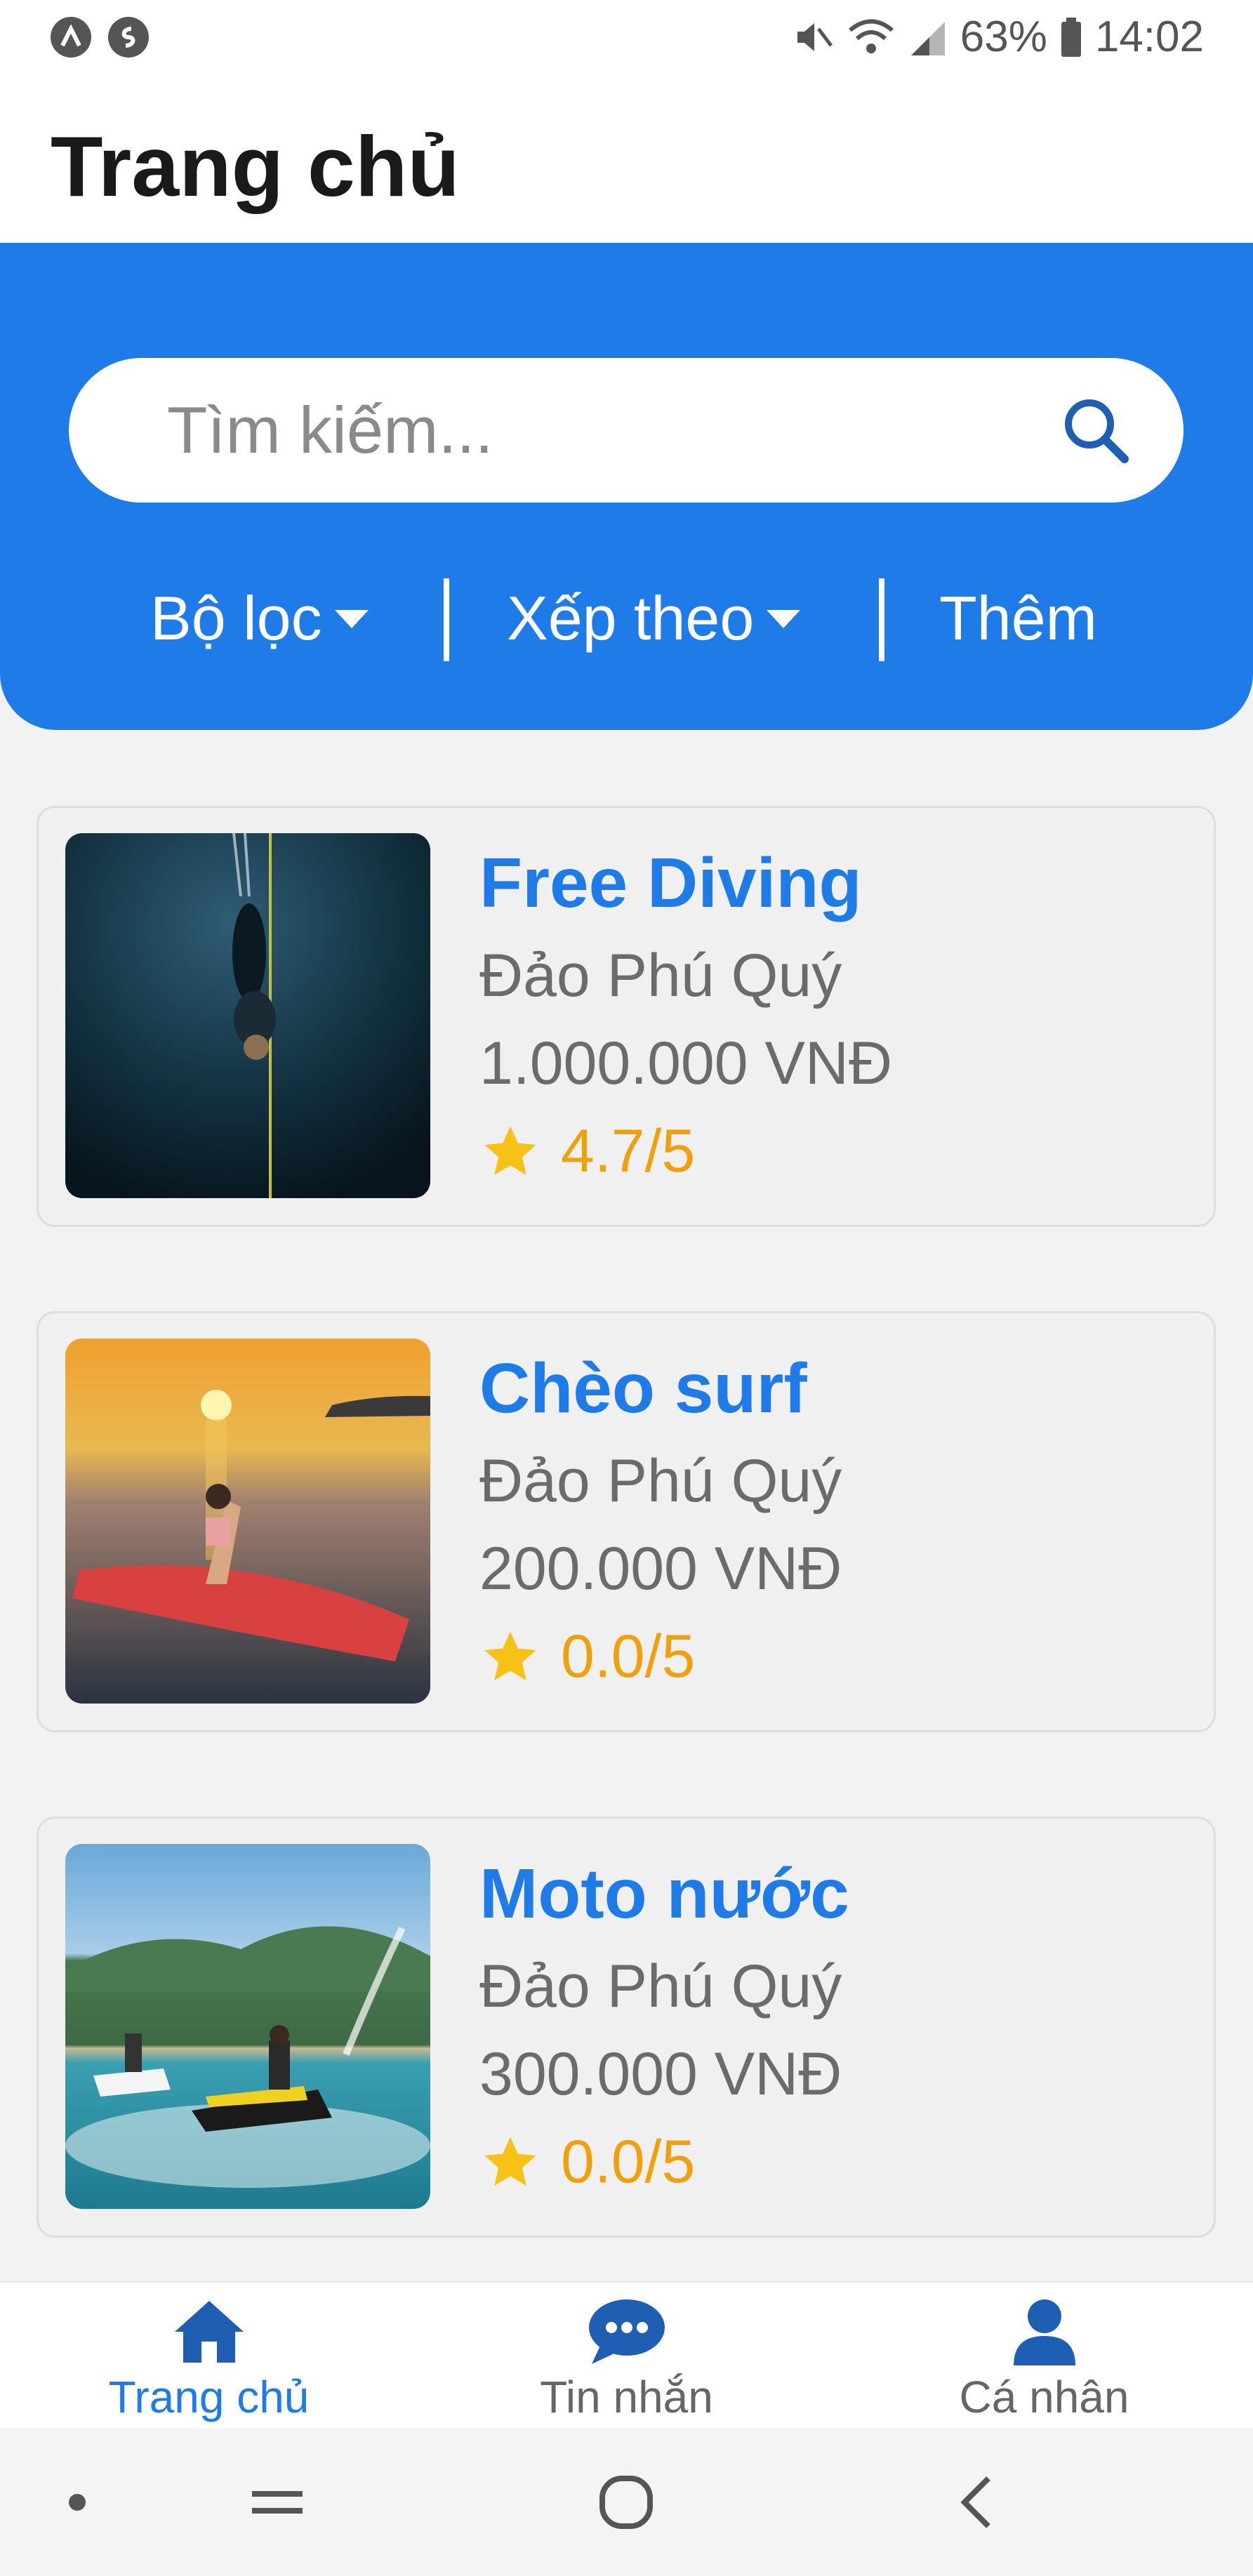 The width and height of the screenshot is (1253, 2576). What do you see at coordinates (247, 1522) in the screenshot?
I see `paddle-surf-photo` at bounding box center [247, 1522].